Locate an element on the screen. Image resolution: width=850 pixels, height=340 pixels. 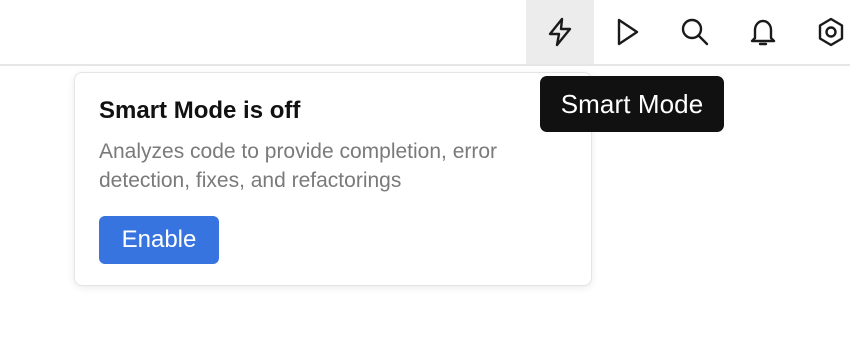
search-icon is located at coordinates (695, 32).